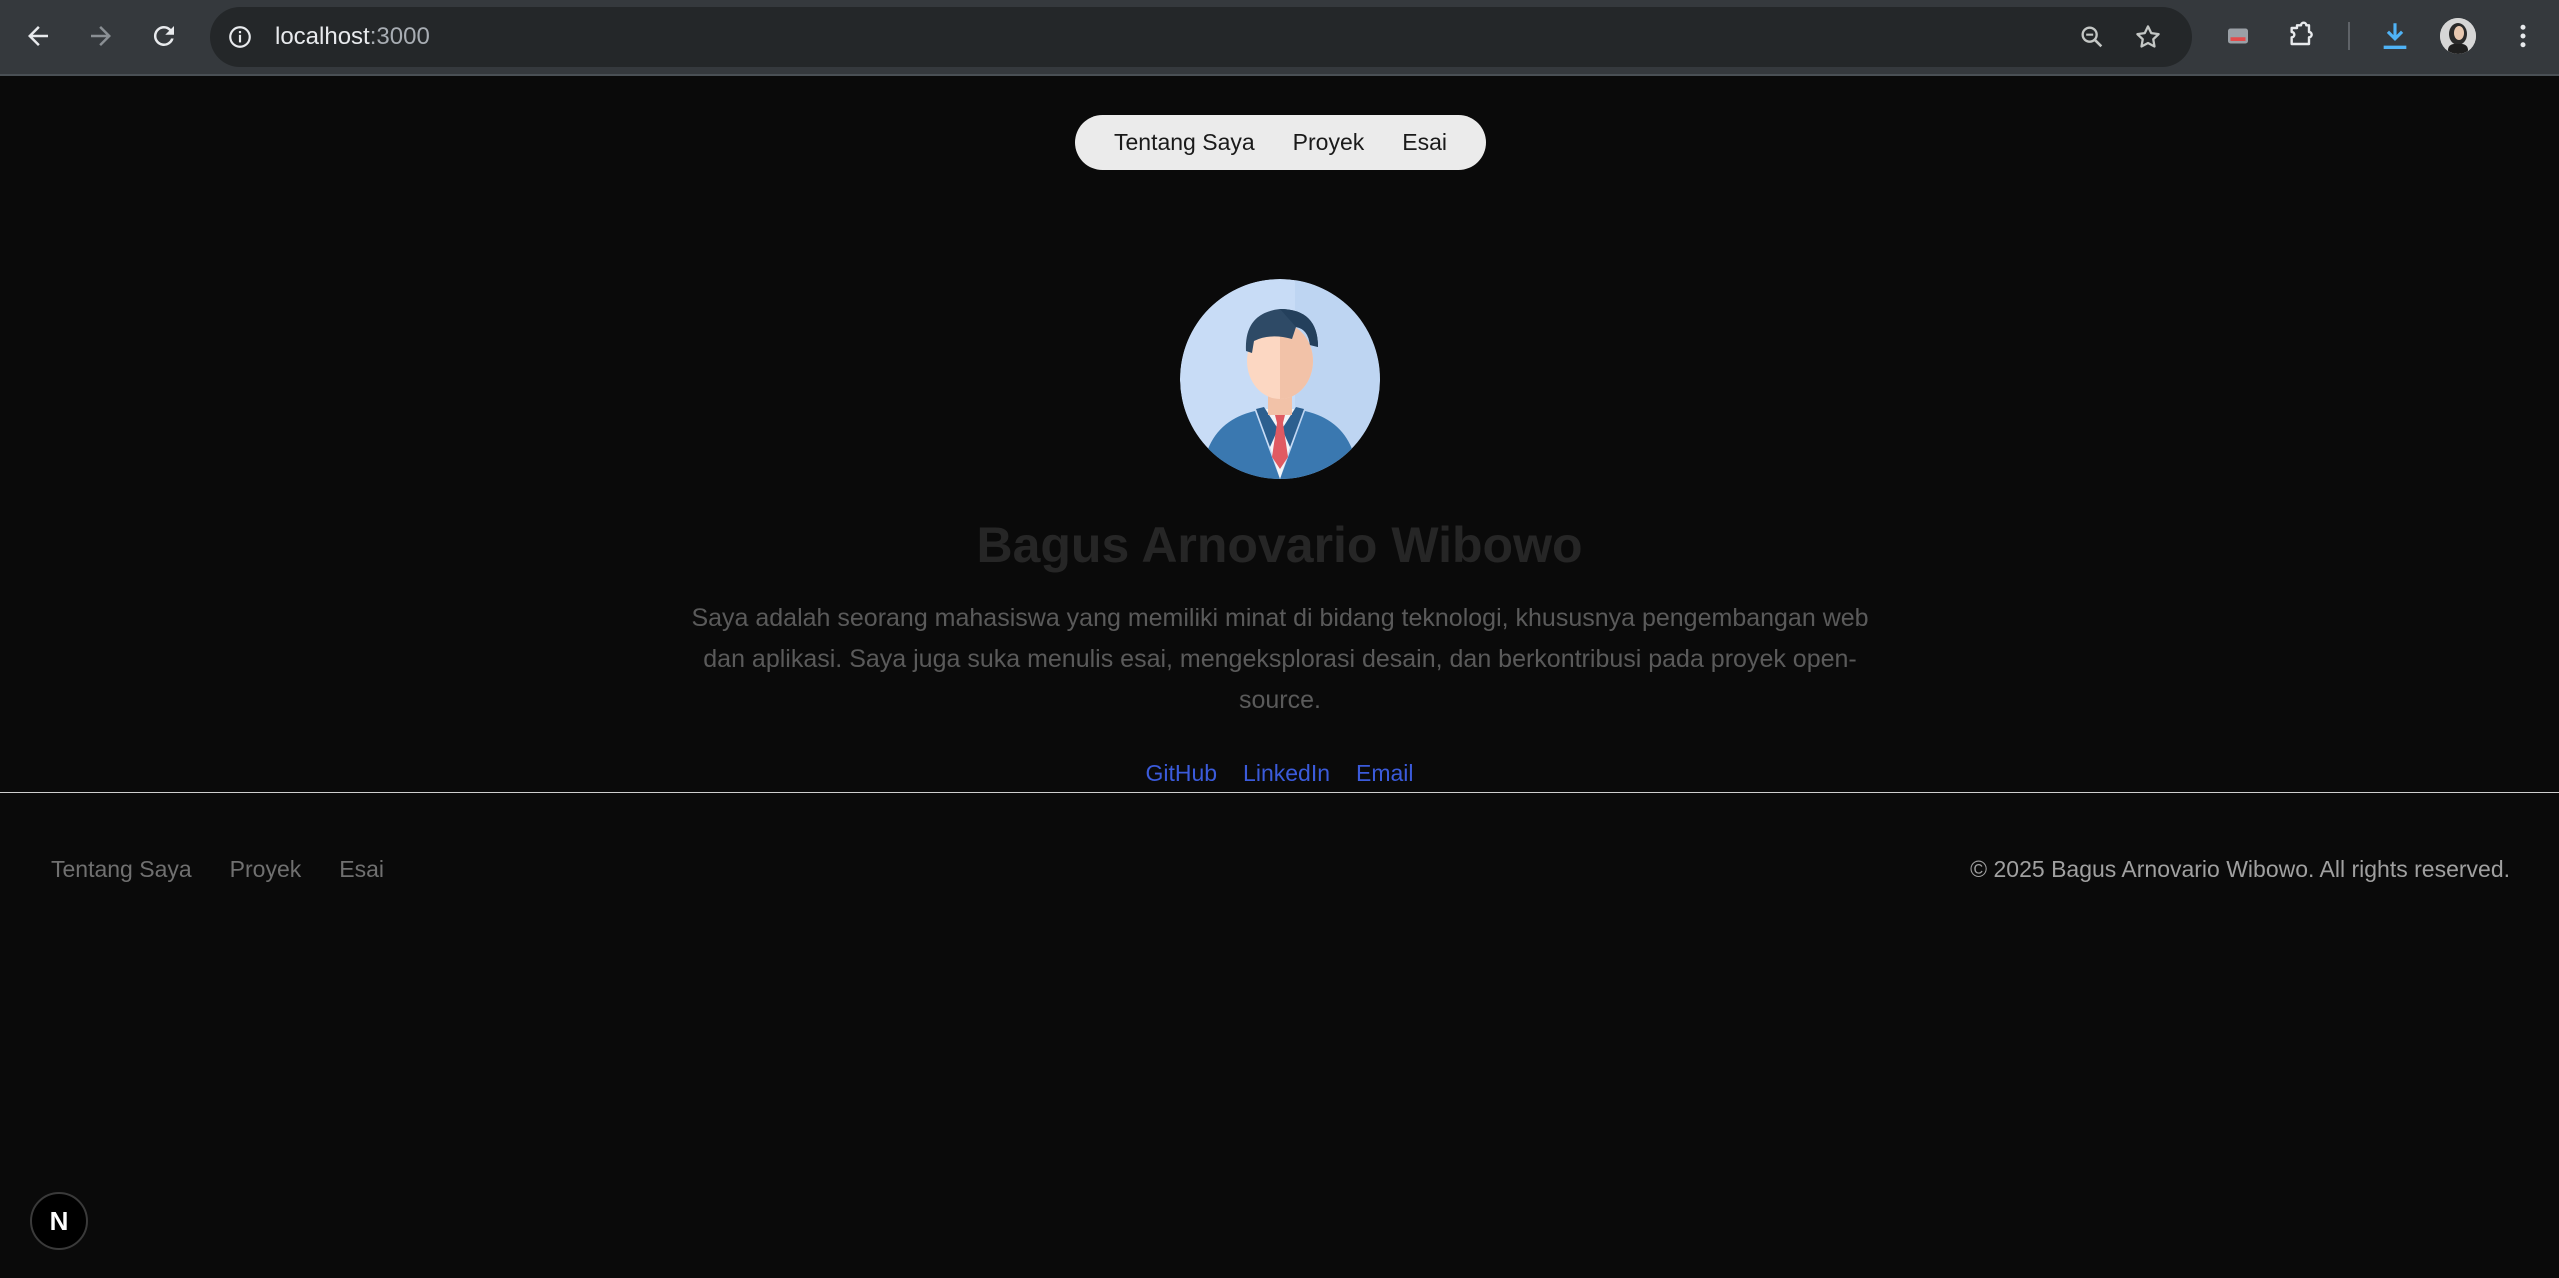  What do you see at coordinates (399, 36) in the screenshot?
I see `url-port: :3000` at bounding box center [399, 36].